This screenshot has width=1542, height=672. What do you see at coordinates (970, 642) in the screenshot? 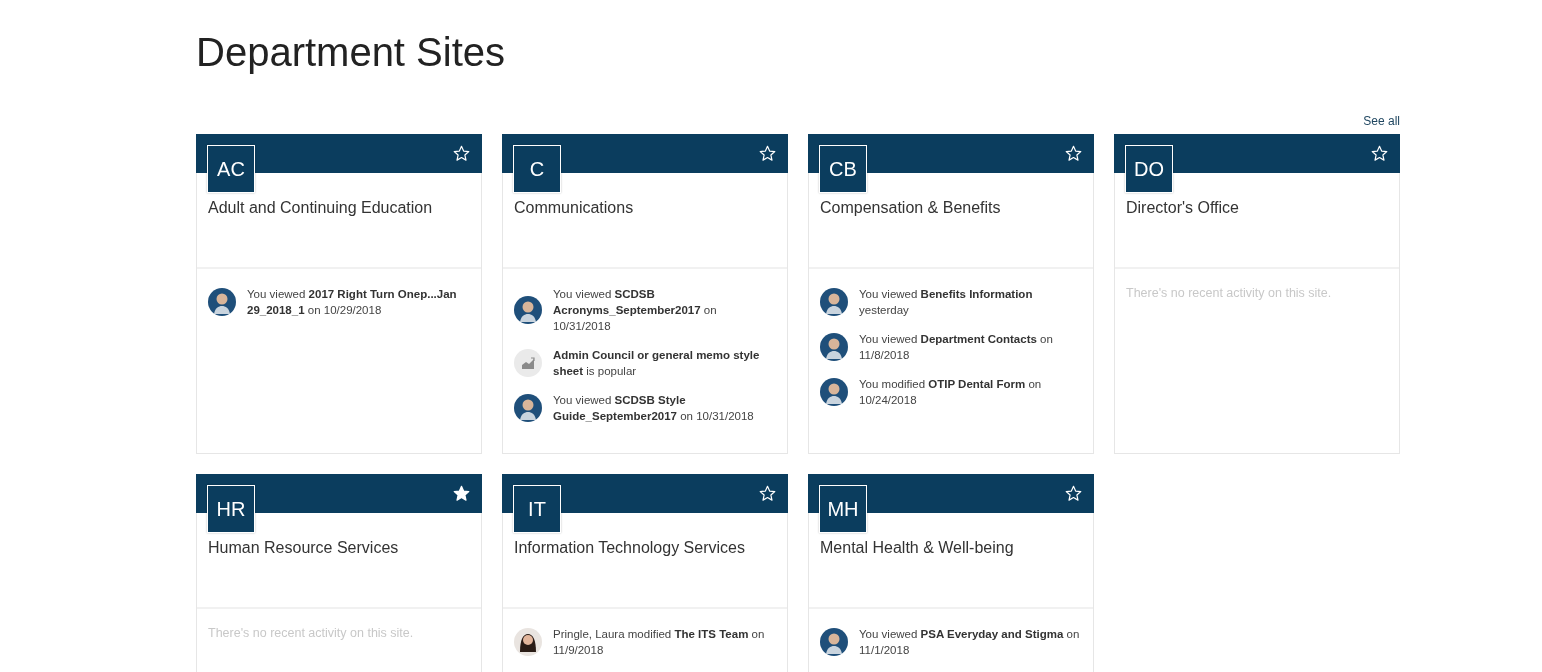
I see `activity-text: You viewed PSA Everyday and Stigma on 11/1/2018` at bounding box center [970, 642].